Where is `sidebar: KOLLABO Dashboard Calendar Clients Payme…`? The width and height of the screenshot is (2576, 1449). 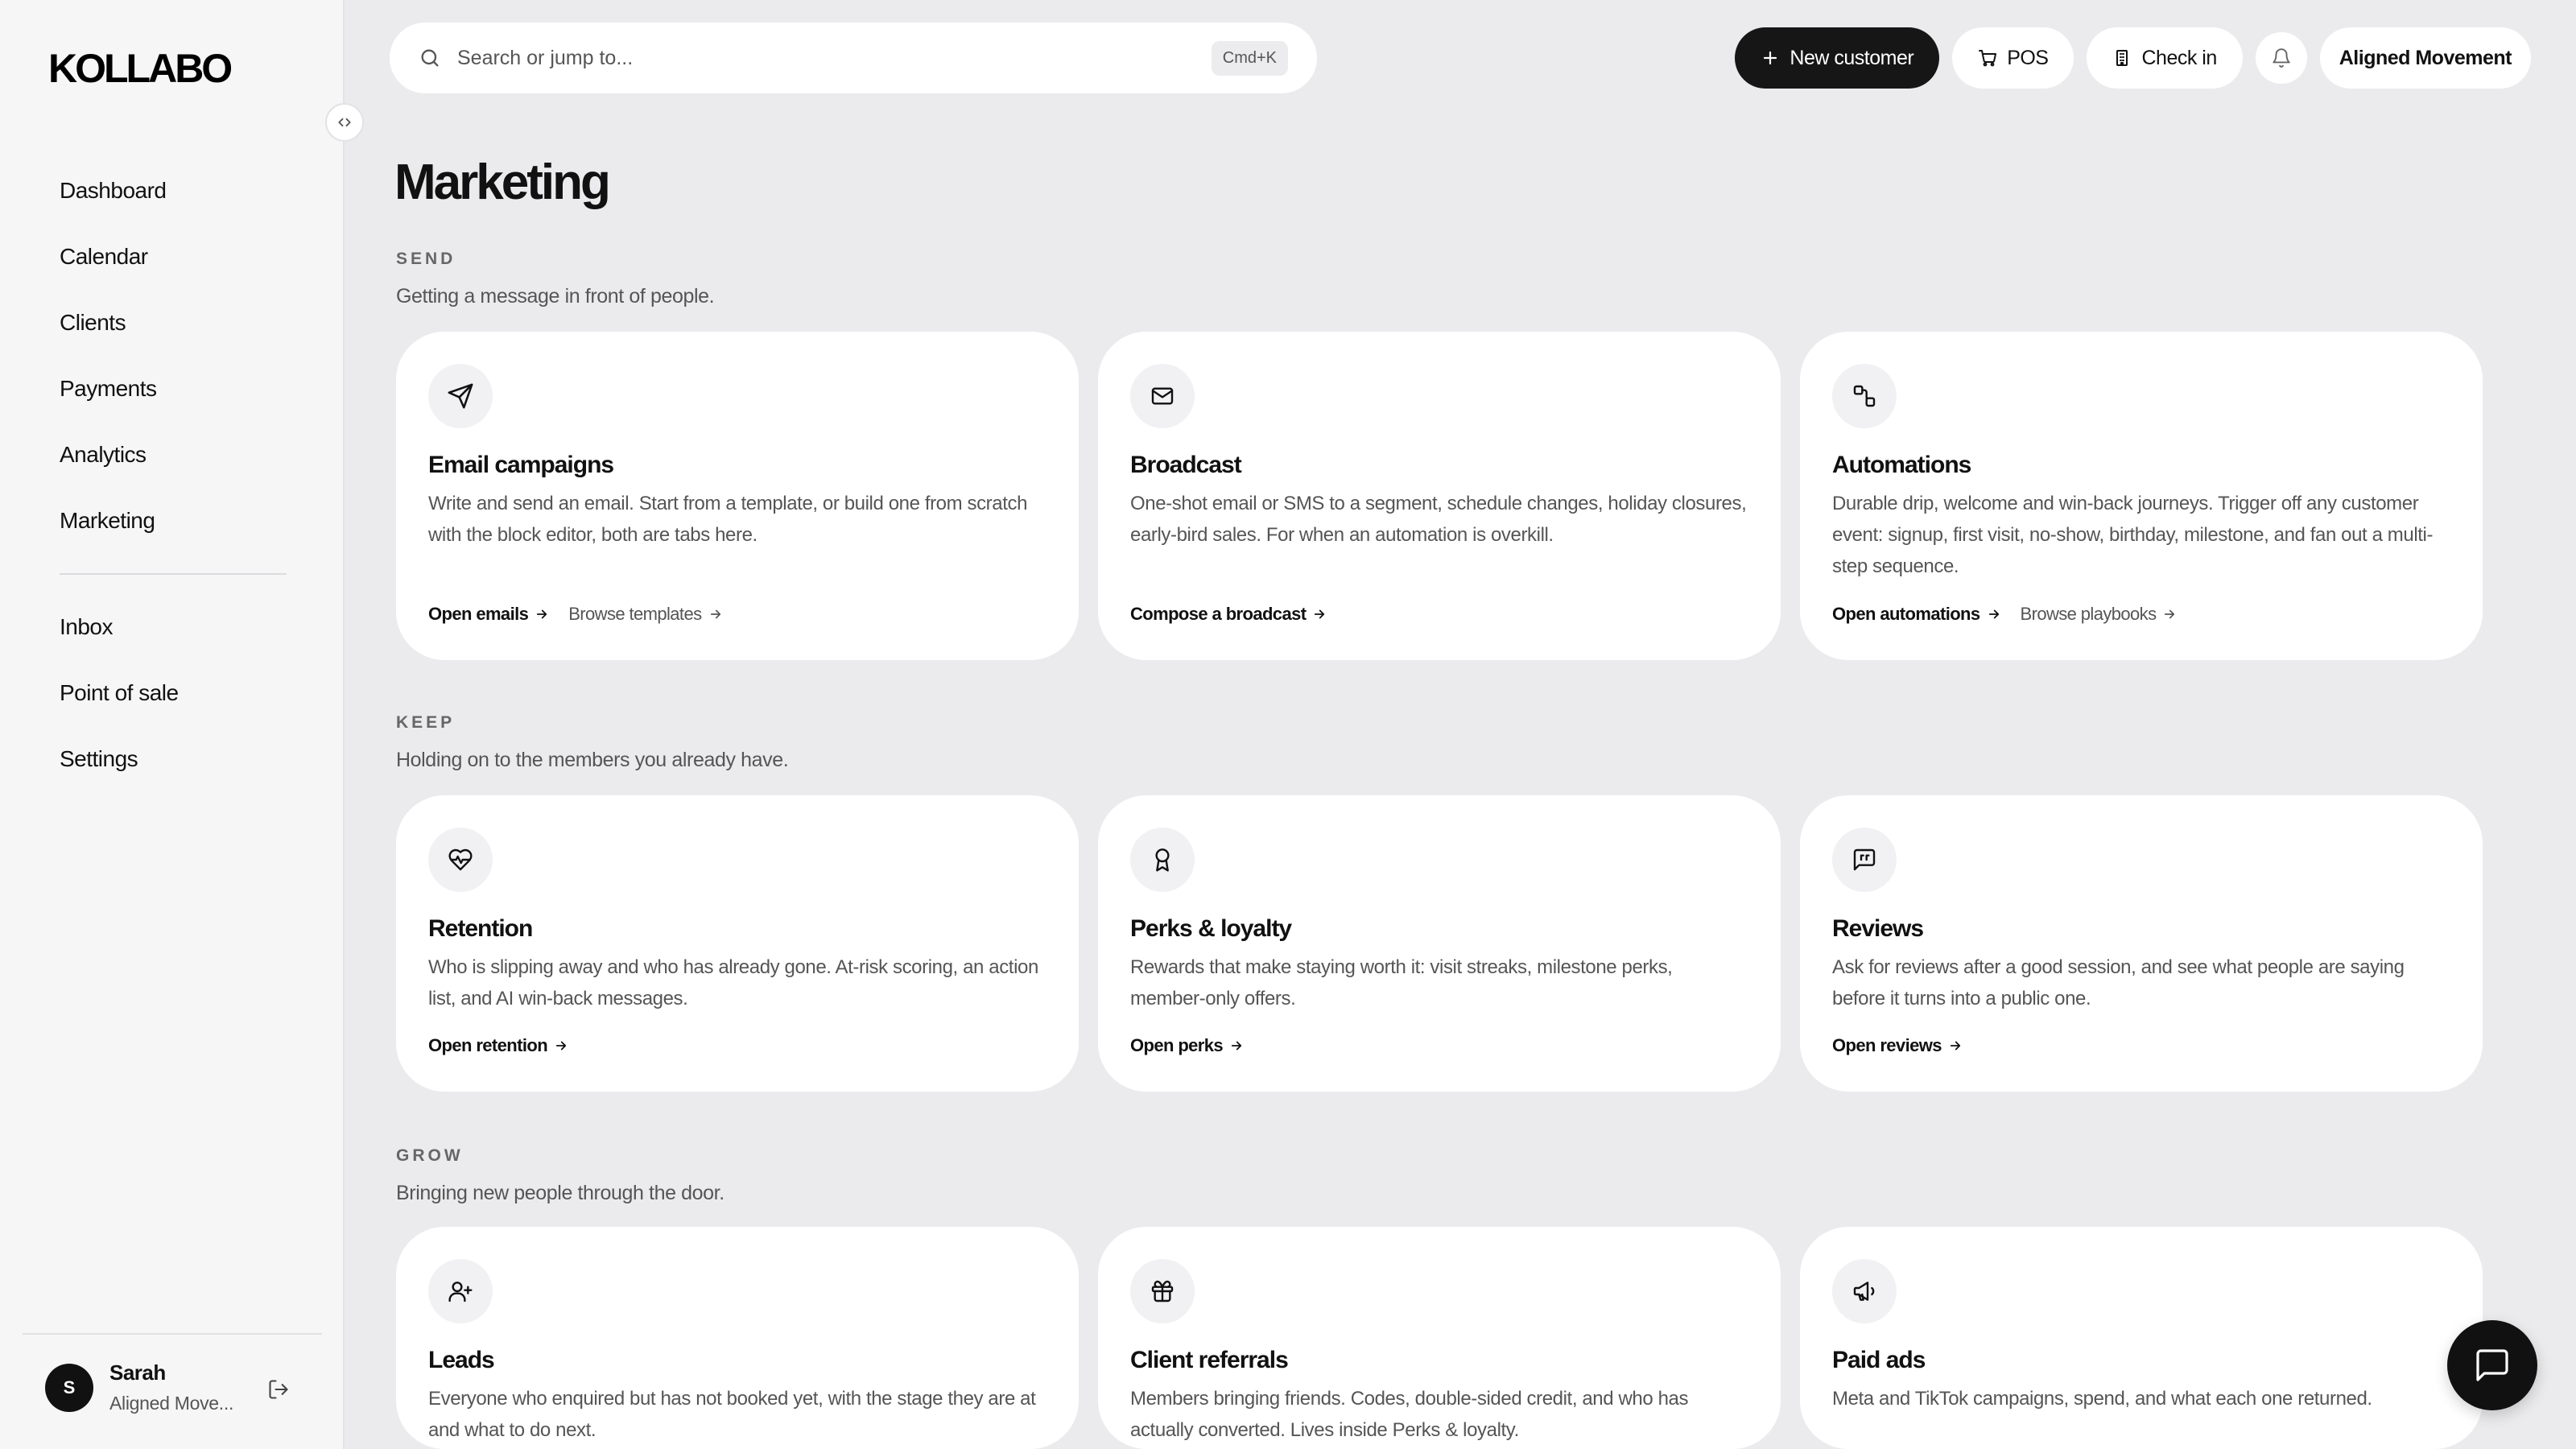 sidebar: KOLLABO Dashboard Calendar Clients Payme… is located at coordinates (172, 724).